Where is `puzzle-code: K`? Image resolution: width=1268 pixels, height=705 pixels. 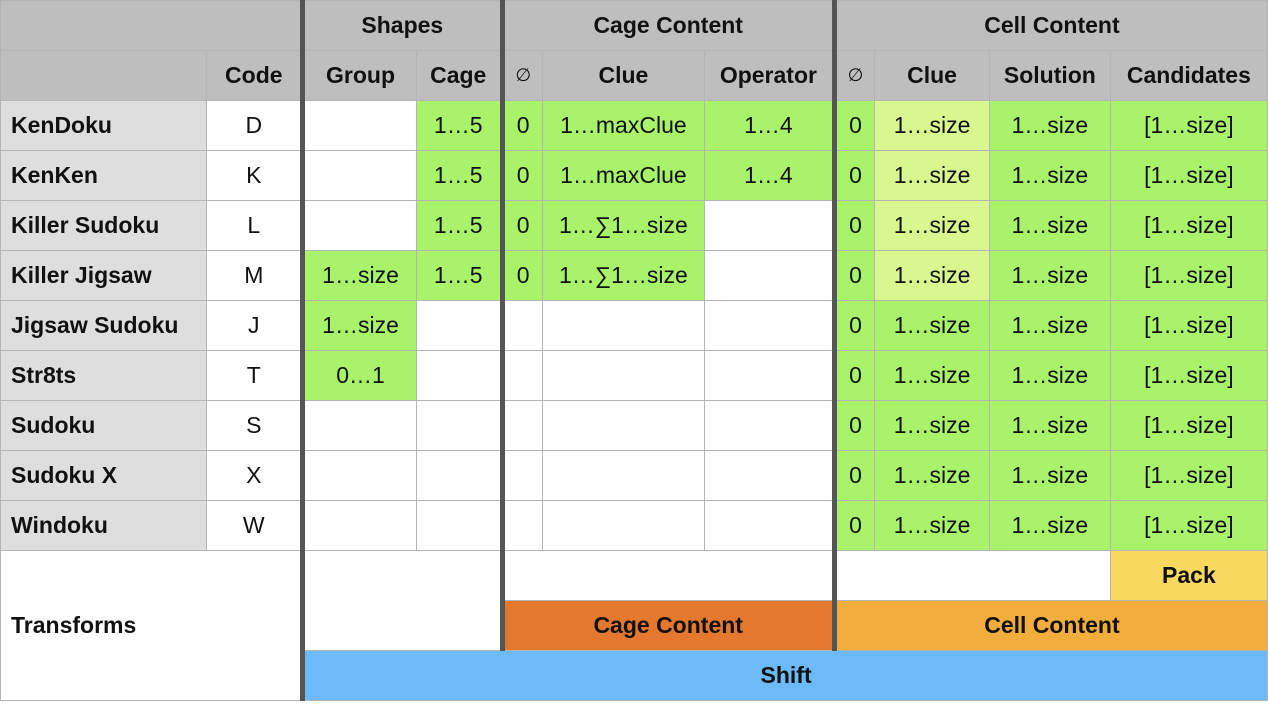 puzzle-code: K is located at coordinates (255, 175).